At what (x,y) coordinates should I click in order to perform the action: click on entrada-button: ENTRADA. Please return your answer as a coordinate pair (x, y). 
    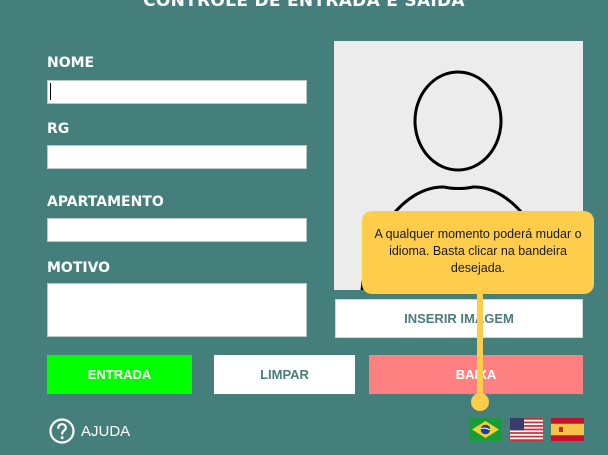
    Looking at the image, I should click on (119, 374).